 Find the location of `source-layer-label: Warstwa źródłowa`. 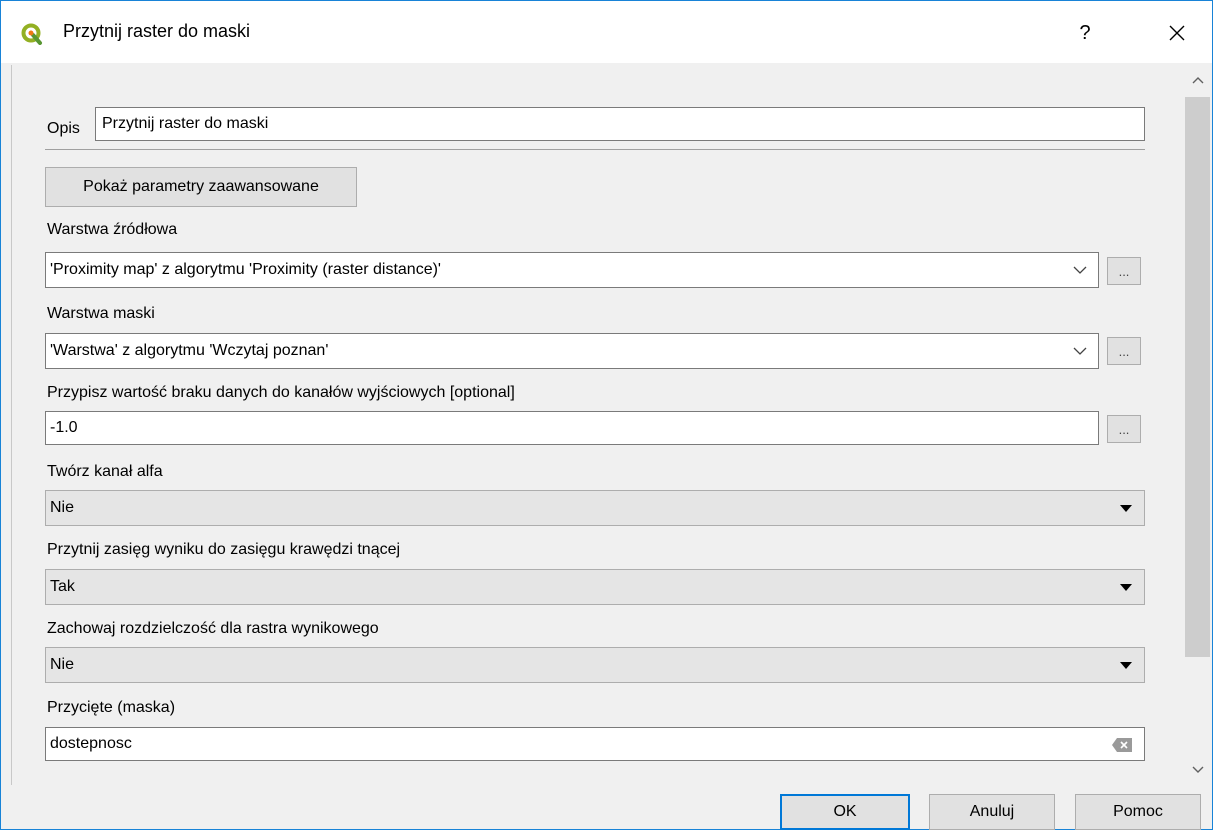

source-layer-label: Warstwa źródłowa is located at coordinates (112, 229).